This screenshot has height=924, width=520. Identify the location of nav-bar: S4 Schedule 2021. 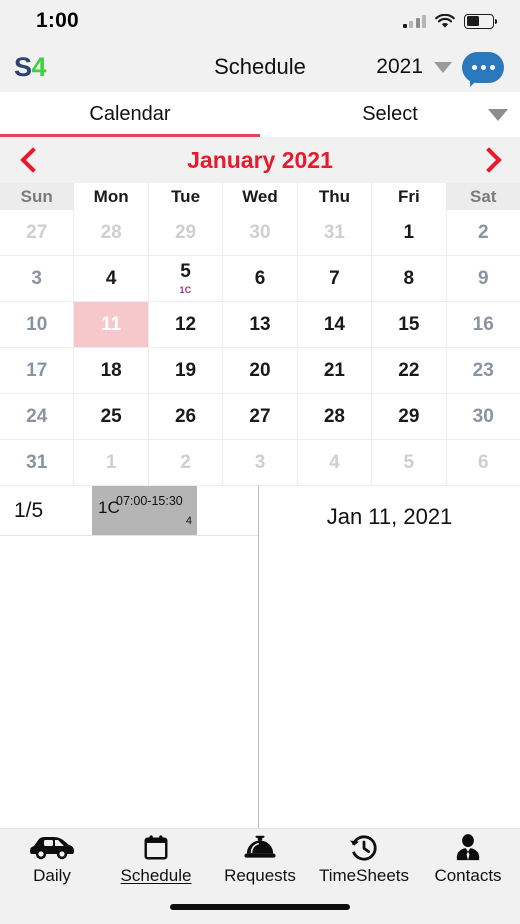
(260, 67).